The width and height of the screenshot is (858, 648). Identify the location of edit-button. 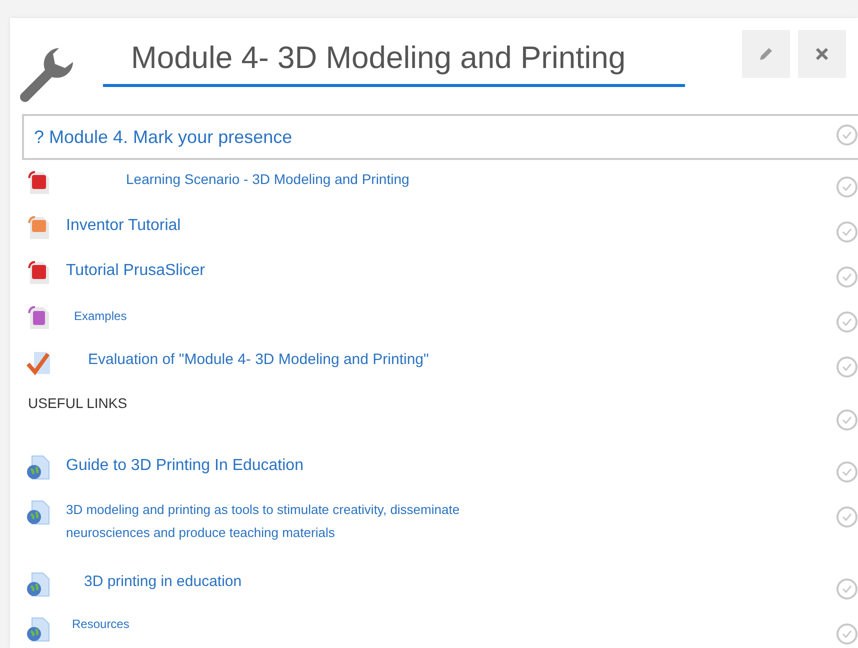
(766, 54).